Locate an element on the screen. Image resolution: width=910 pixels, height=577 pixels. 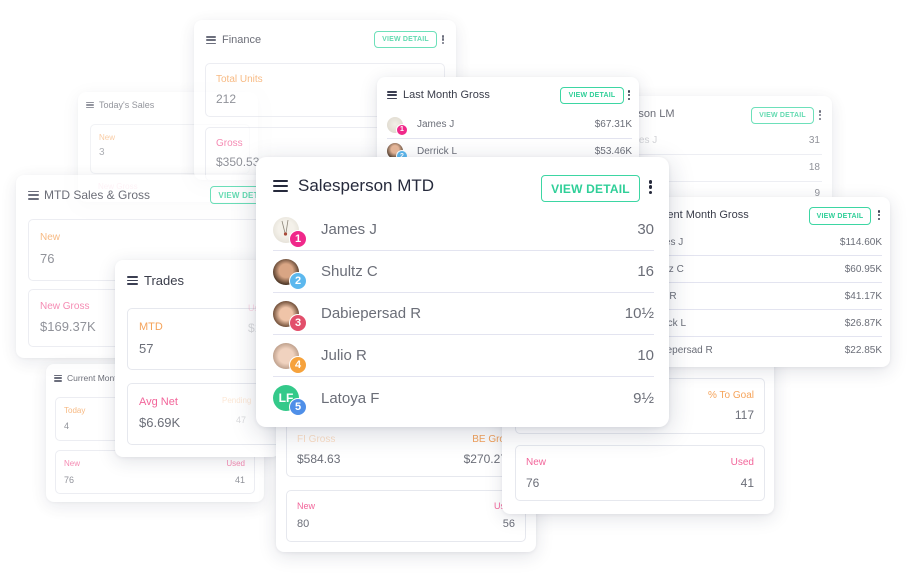
avatar: 2 is located at coordinates (290, 274).